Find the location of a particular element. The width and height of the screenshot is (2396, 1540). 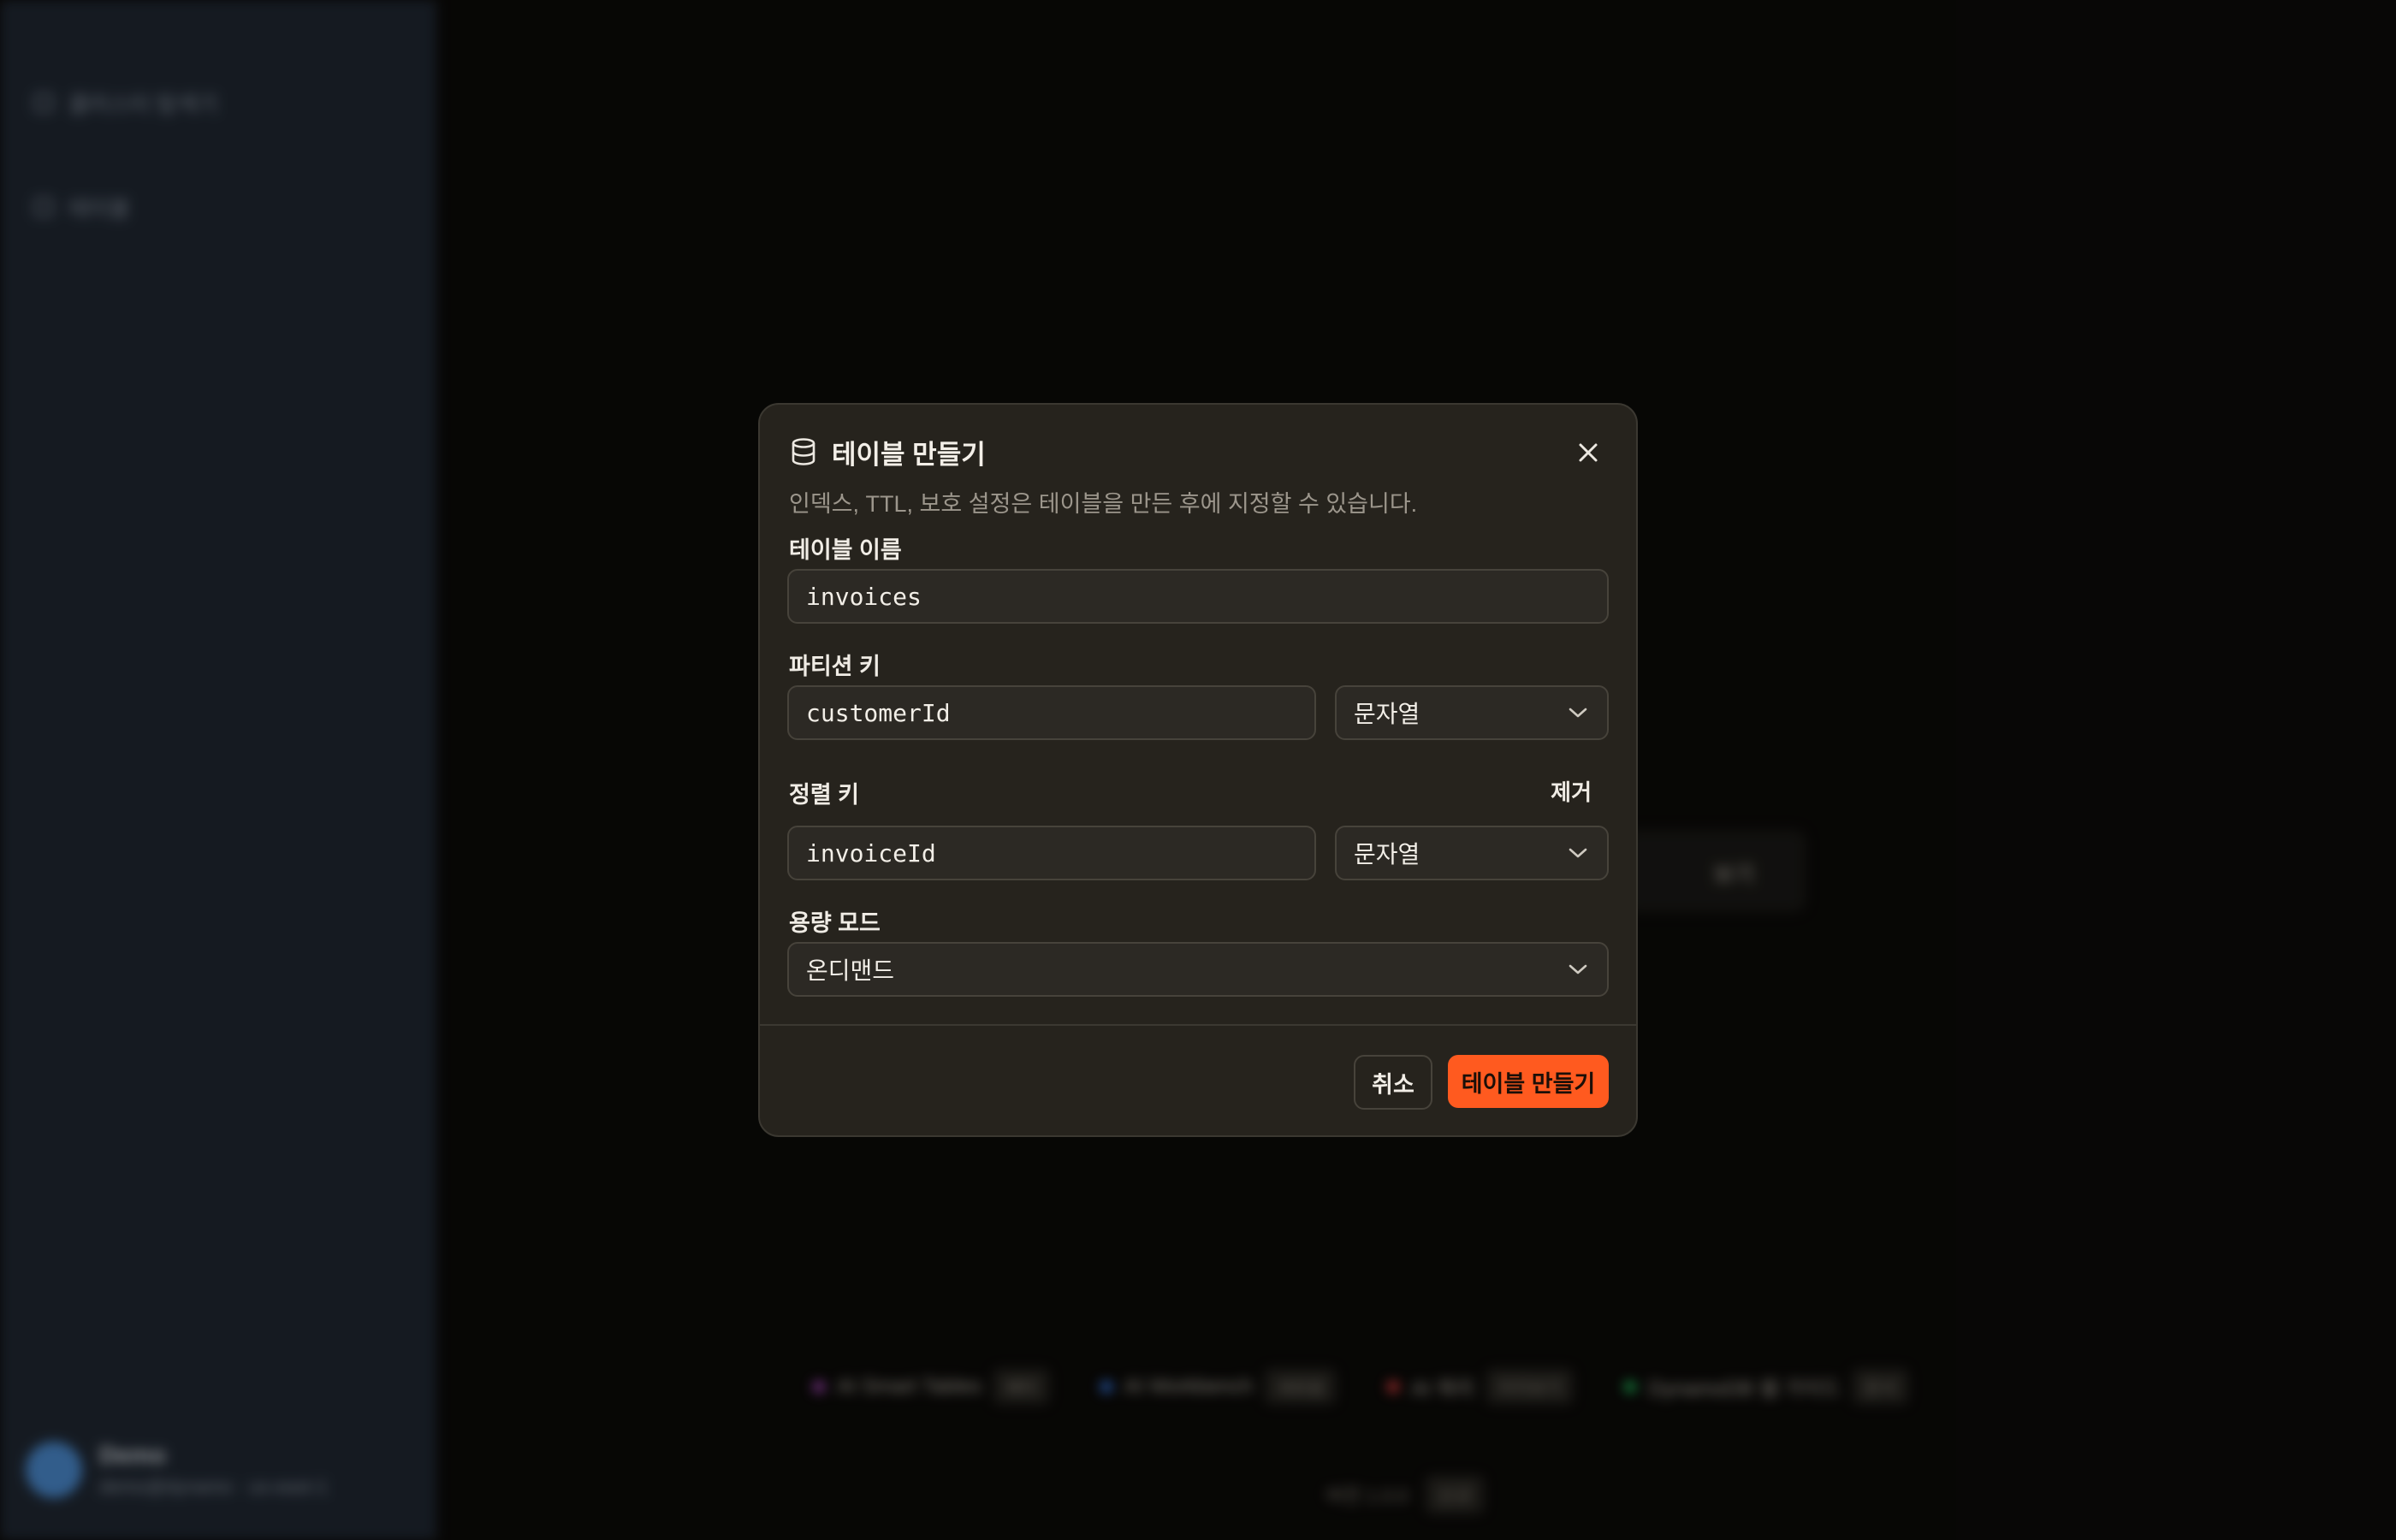

partition-key-type-select: 문자열 is located at coordinates (1472, 712).